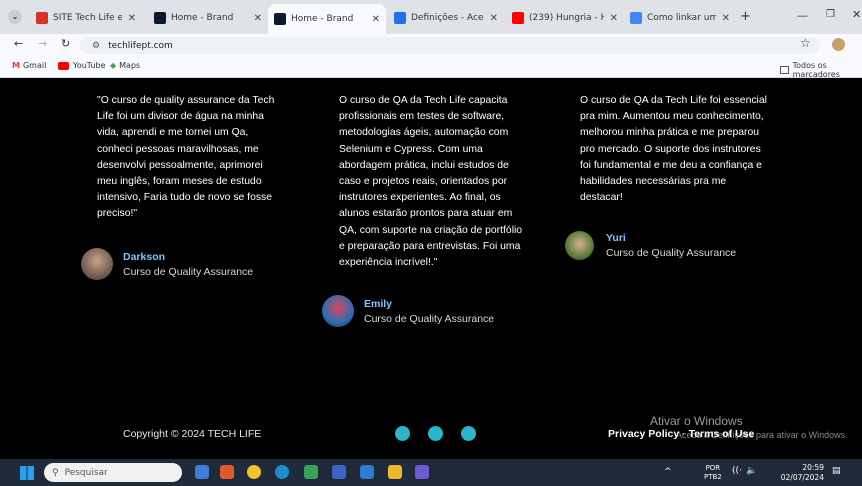 Image resolution: width=862 pixels, height=486 pixels. What do you see at coordinates (167, 264) in the screenshot?
I see `testimonial-author-1: Darkson Curso de Quality Assurance` at bounding box center [167, 264].